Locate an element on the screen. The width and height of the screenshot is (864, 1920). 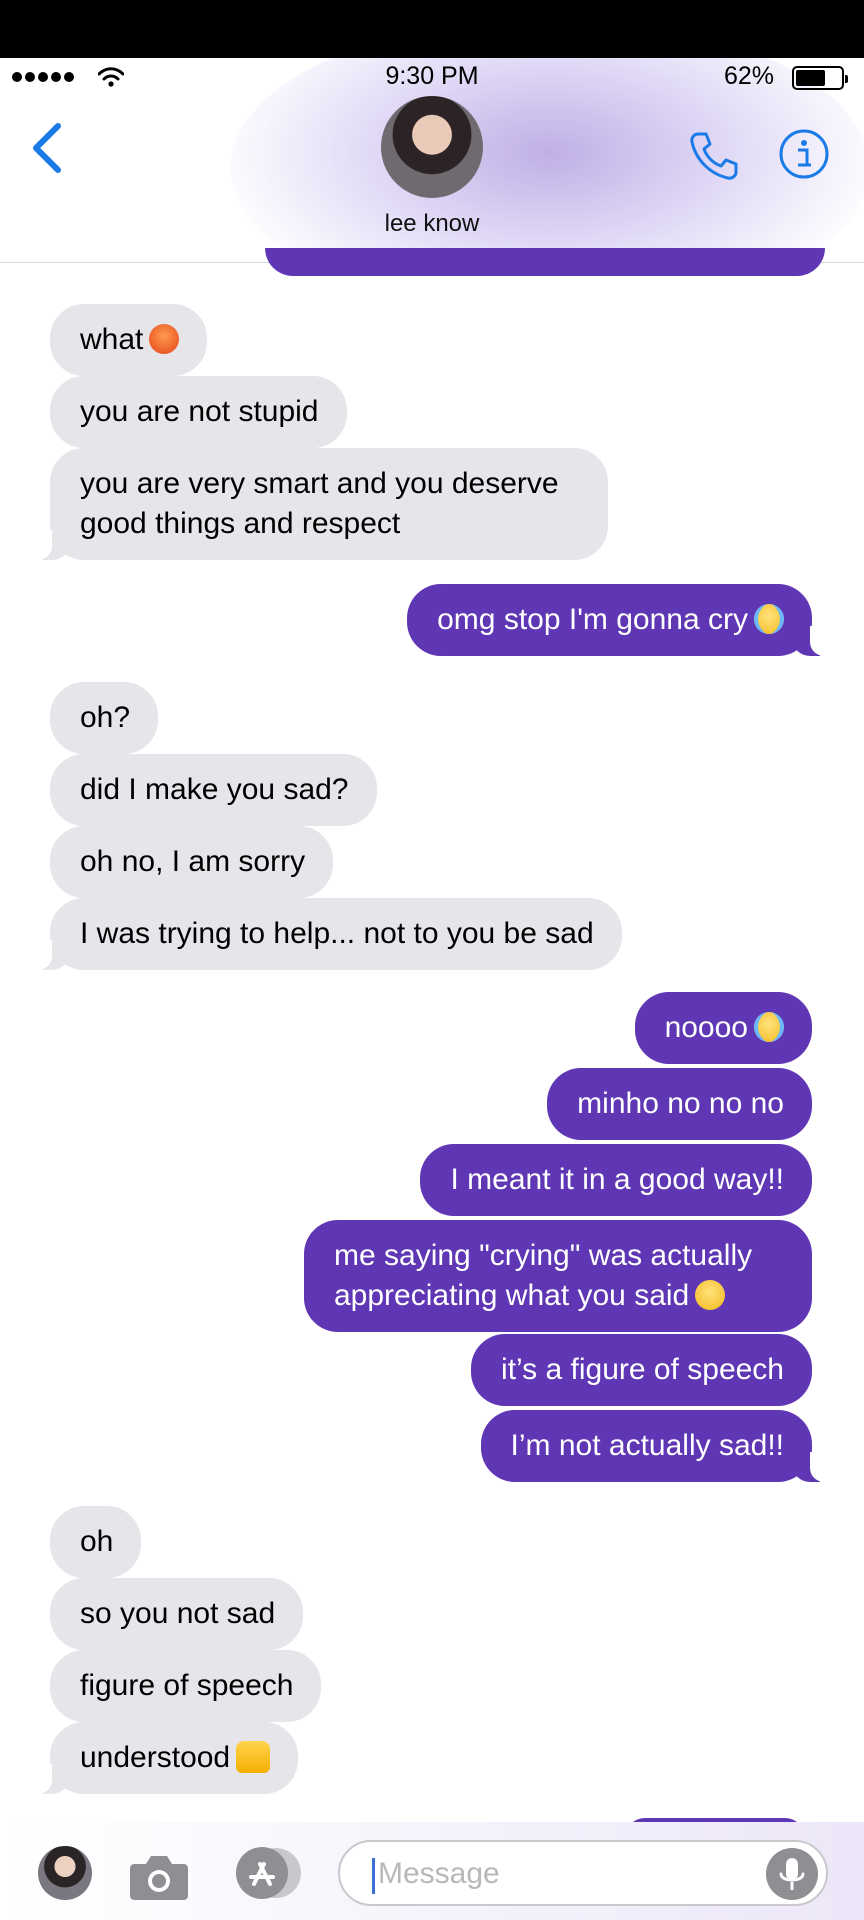
phone-icon is located at coordinates (714, 156).